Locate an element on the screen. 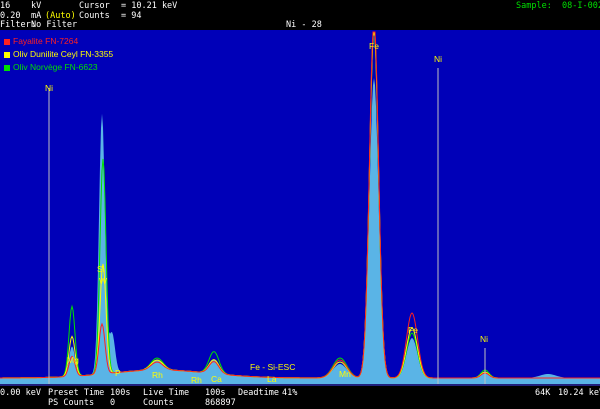  peak-label-ni-kb: Ni is located at coordinates (484, 339).